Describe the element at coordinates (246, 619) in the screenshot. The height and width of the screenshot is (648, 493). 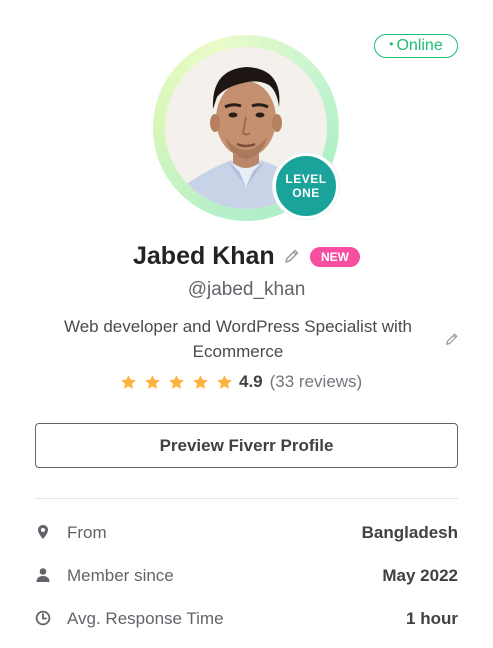
I see `stat-row-response-time: Avg. Response Time 1 hour` at that location.